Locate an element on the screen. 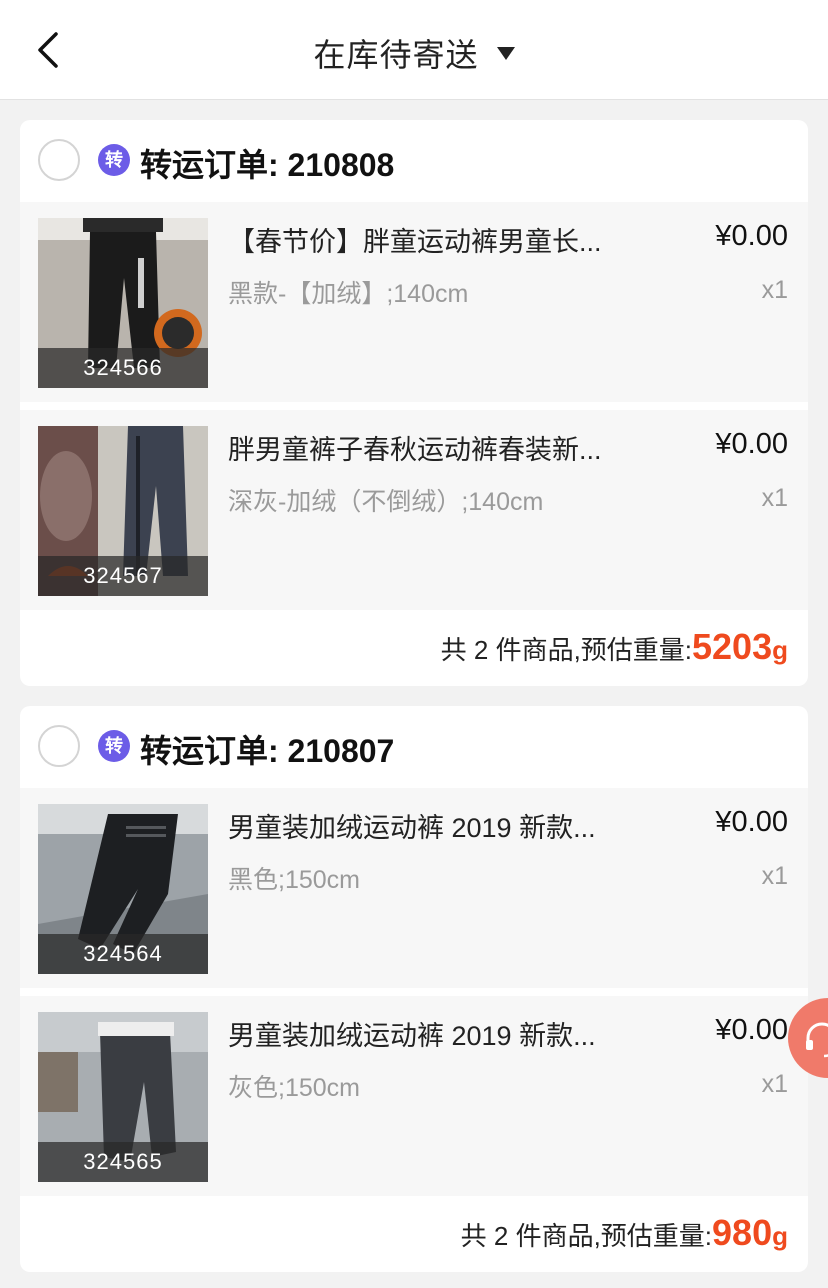  order-header: 转 转运订单: 210808 is located at coordinates (414, 161).